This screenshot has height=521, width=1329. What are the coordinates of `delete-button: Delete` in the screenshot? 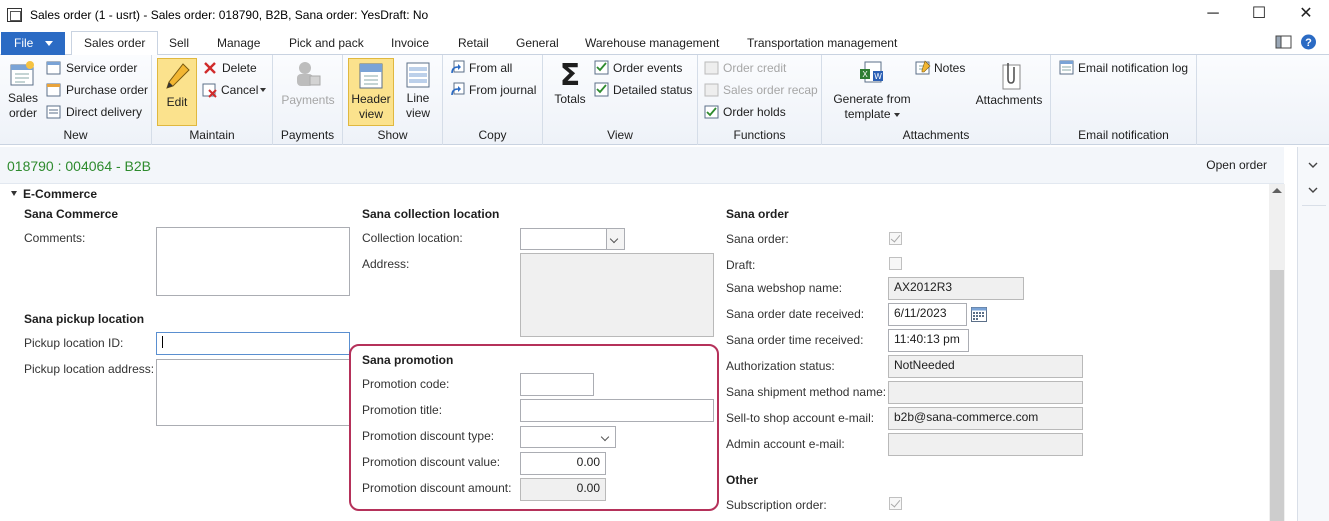 It's located at (239, 68).